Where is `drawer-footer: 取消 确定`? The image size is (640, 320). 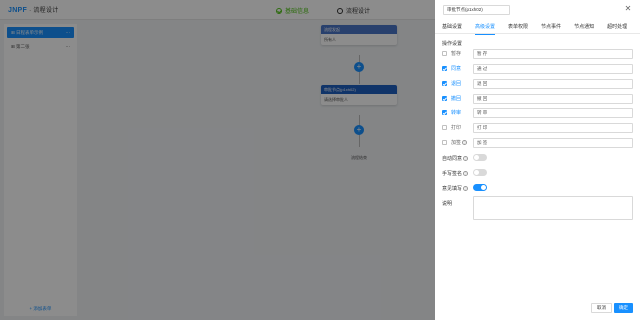
drawer-footer: 取消 确定 is located at coordinates (537, 310).